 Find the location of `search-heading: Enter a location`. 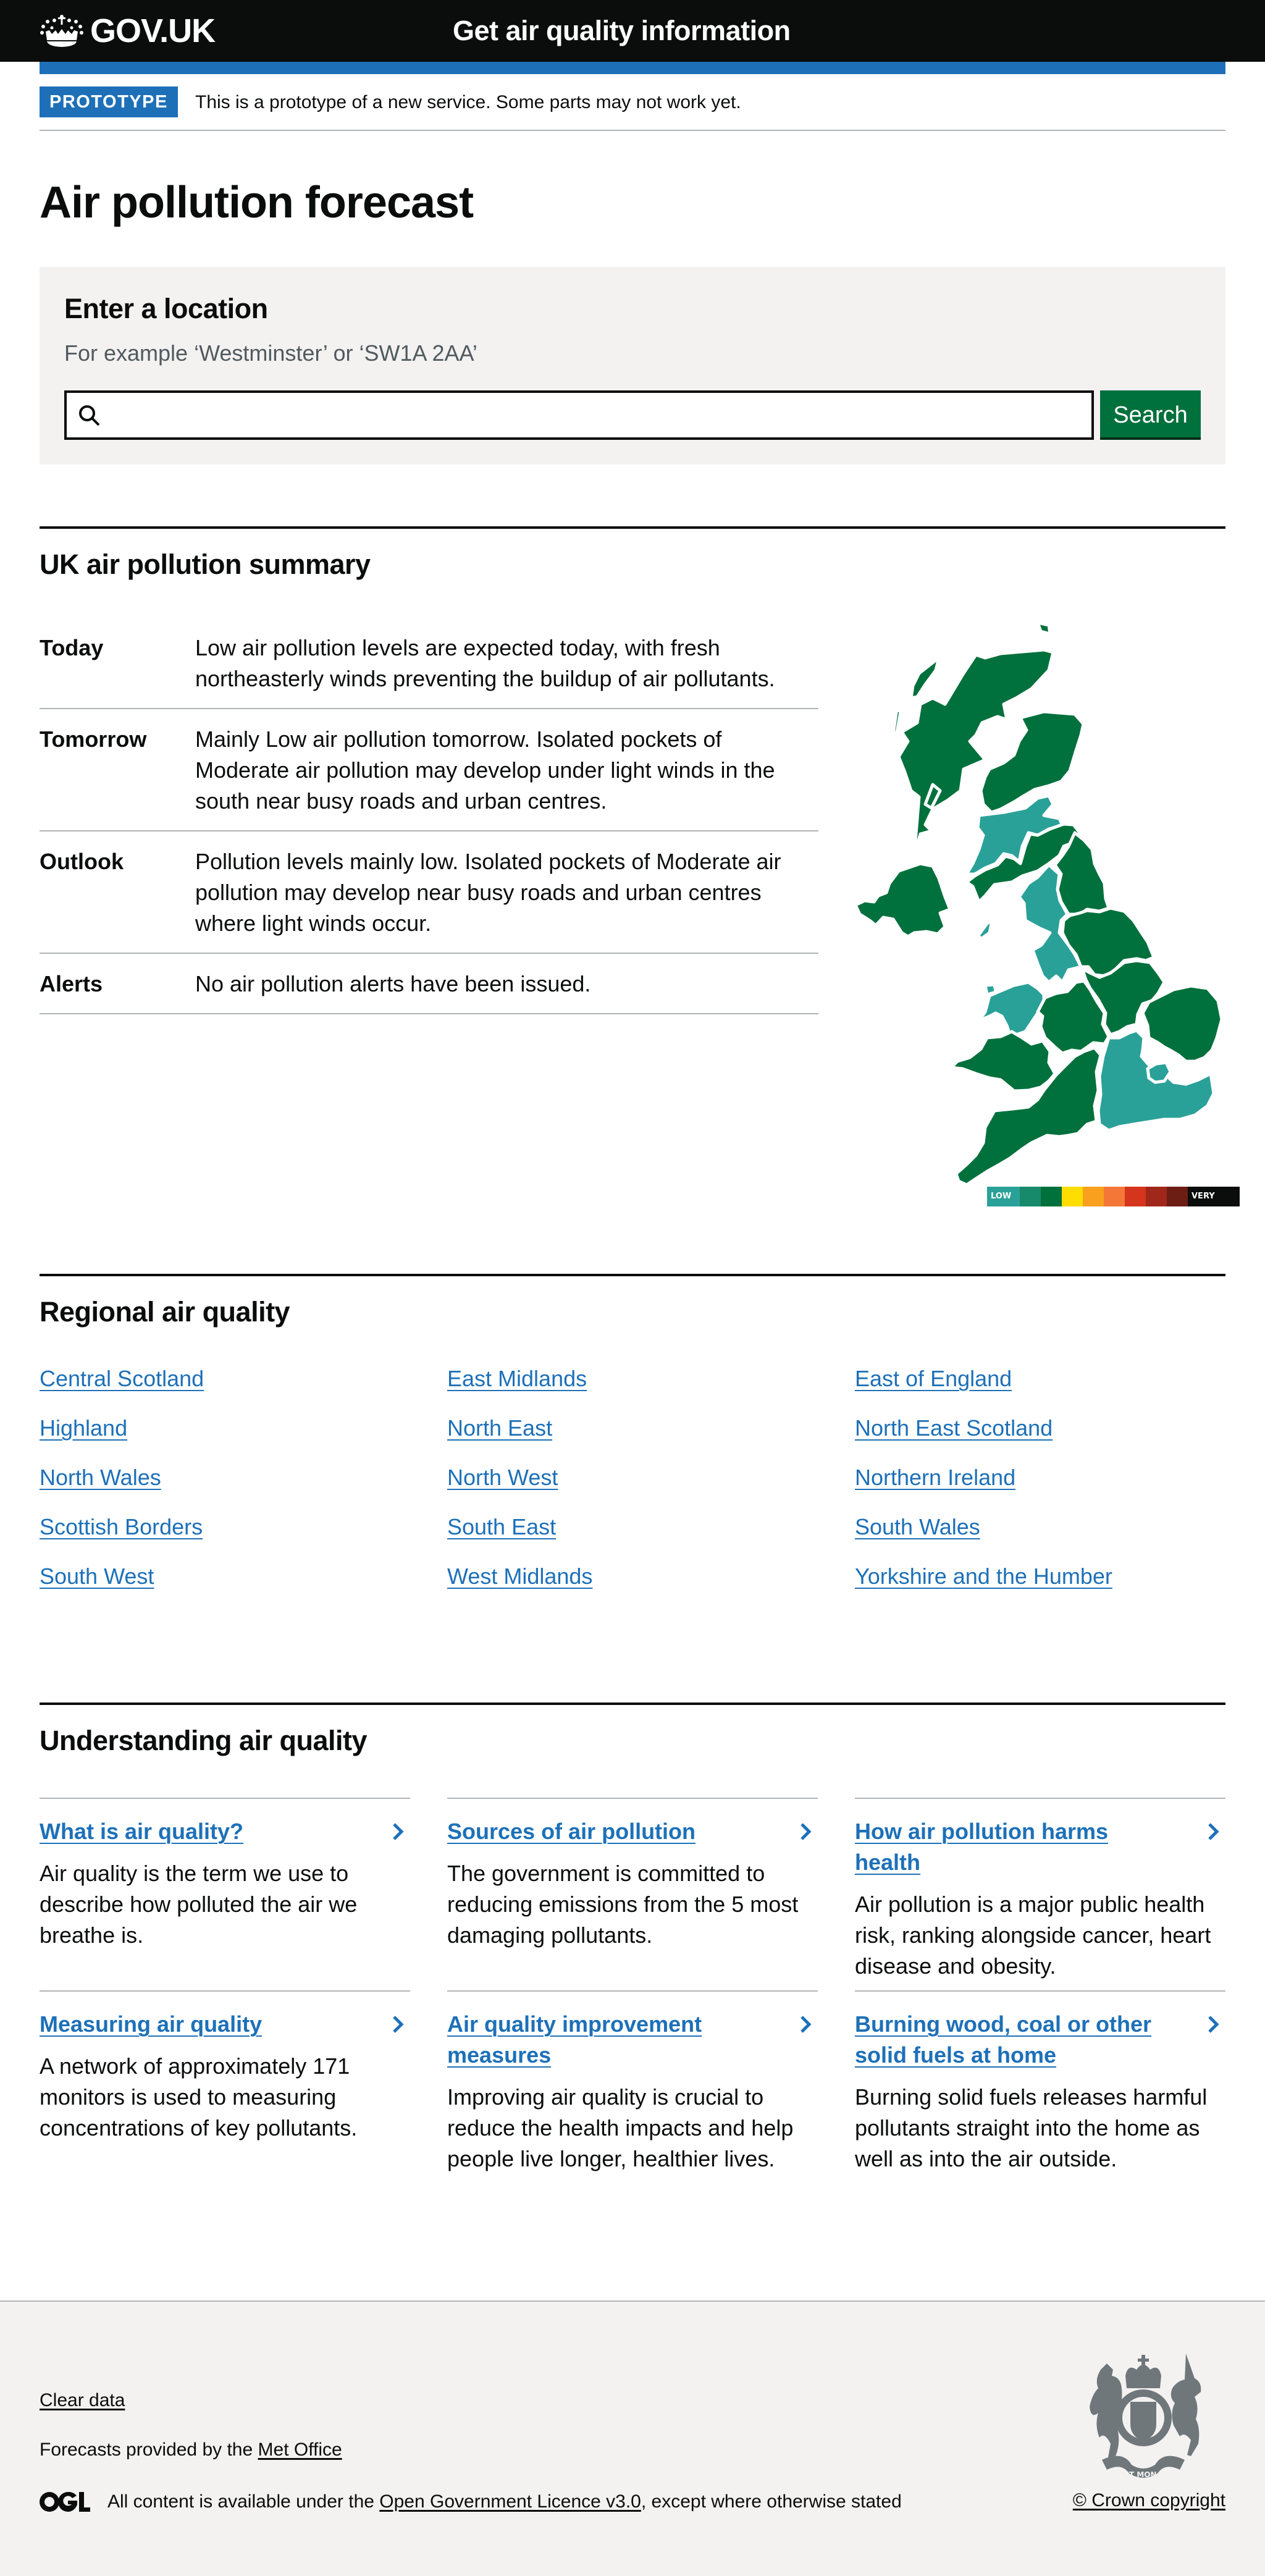

search-heading: Enter a location is located at coordinates (166, 308).